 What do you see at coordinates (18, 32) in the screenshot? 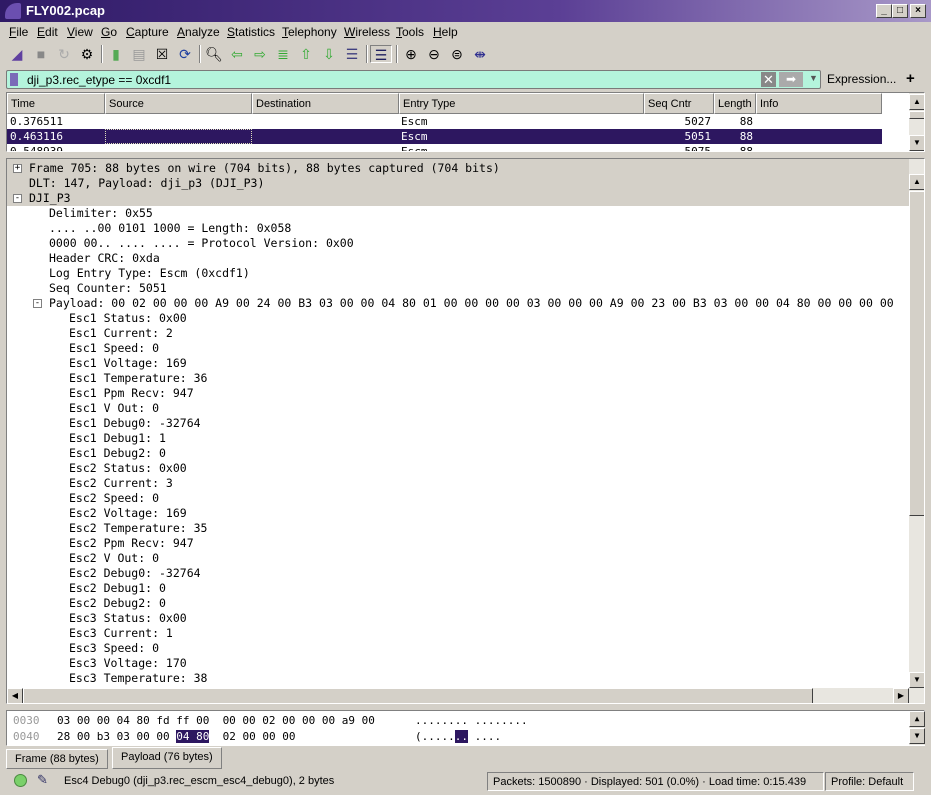
I see `menu-file: File` at bounding box center [18, 32].